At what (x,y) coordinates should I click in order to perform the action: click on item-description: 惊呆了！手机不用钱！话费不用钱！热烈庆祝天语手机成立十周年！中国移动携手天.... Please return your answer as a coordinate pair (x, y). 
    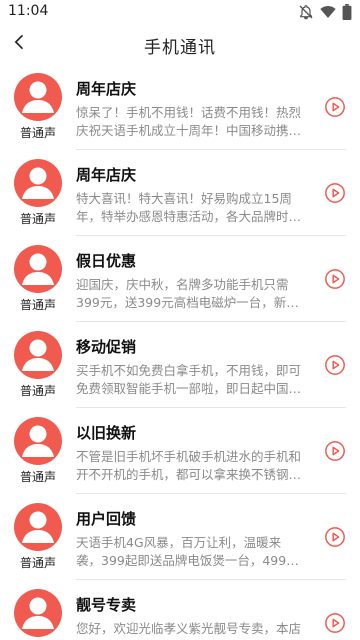
    Looking at the image, I should click on (189, 121).